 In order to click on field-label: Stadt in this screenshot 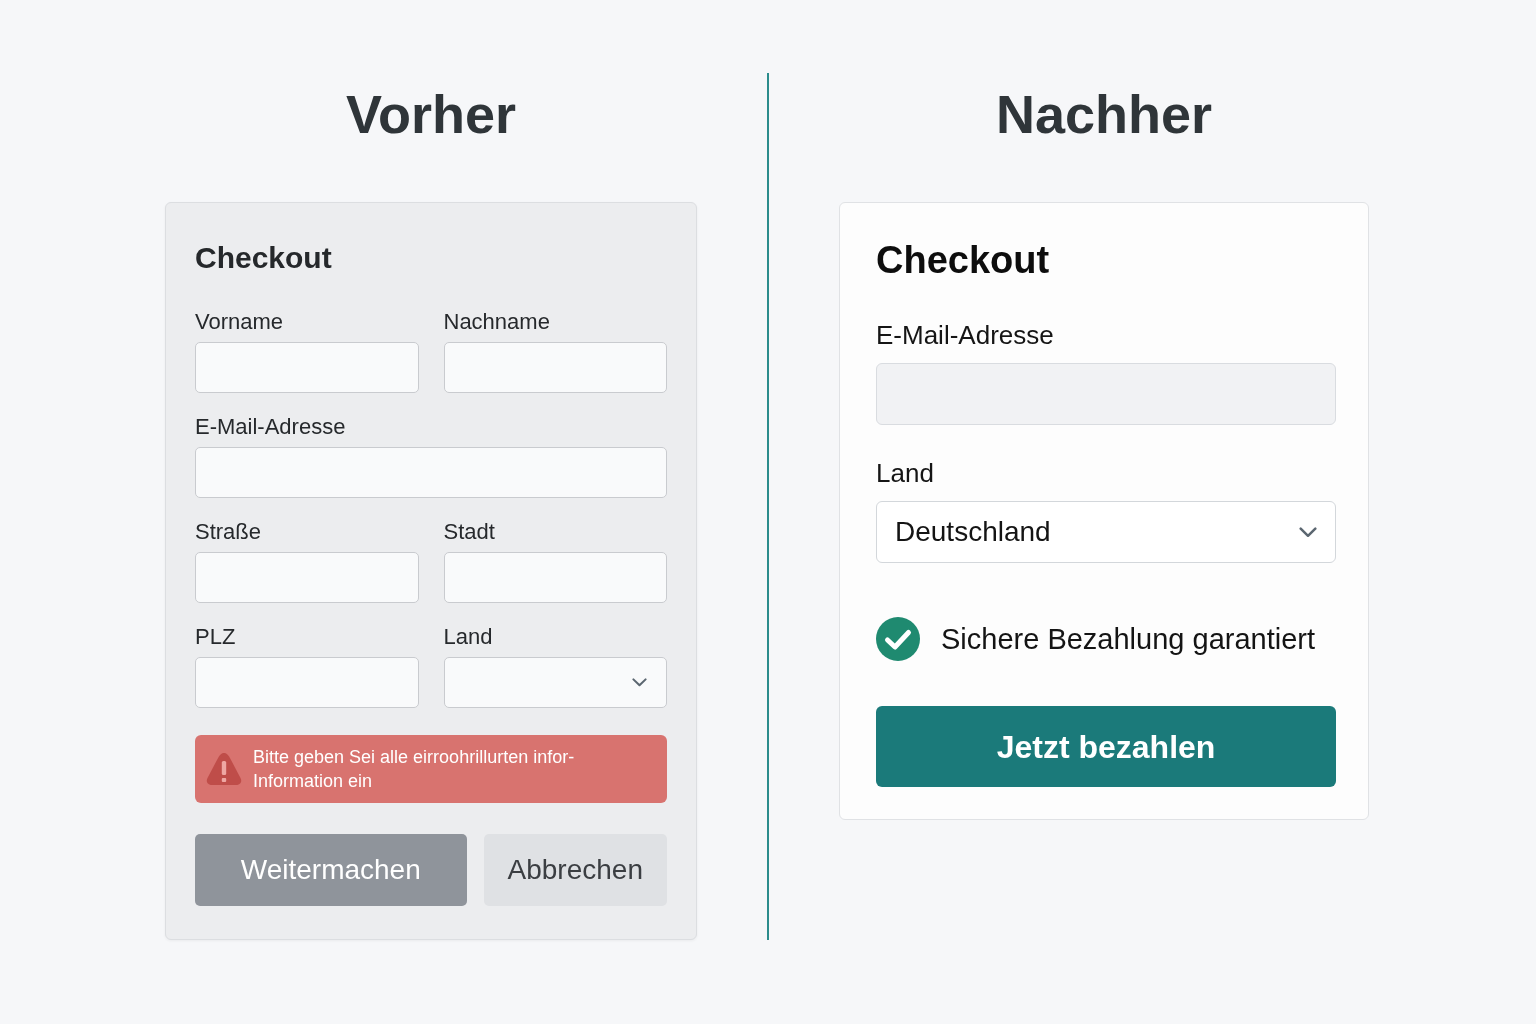, I will do `click(469, 532)`.